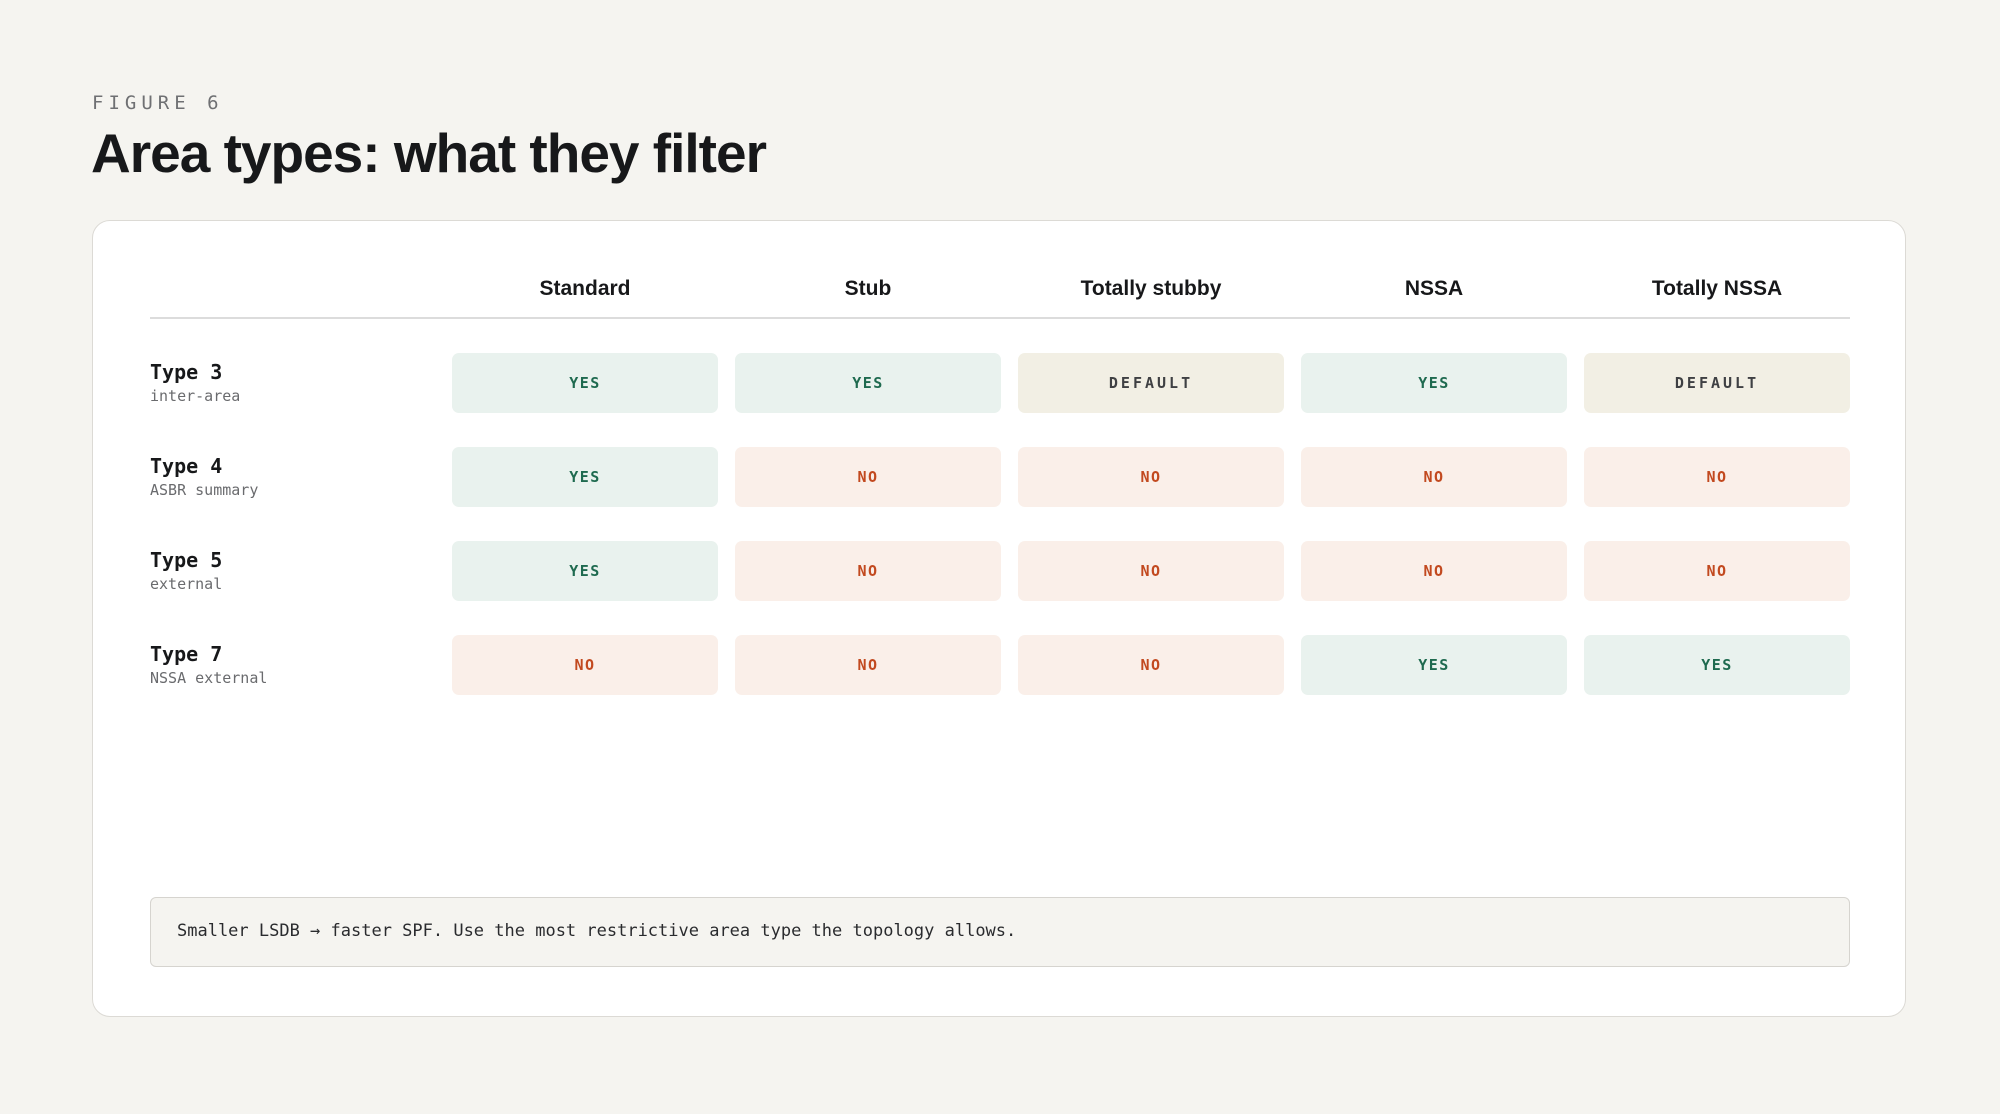 The image size is (2000, 1114). Describe the element at coordinates (186, 372) in the screenshot. I see `row-name: Type 3` at that location.